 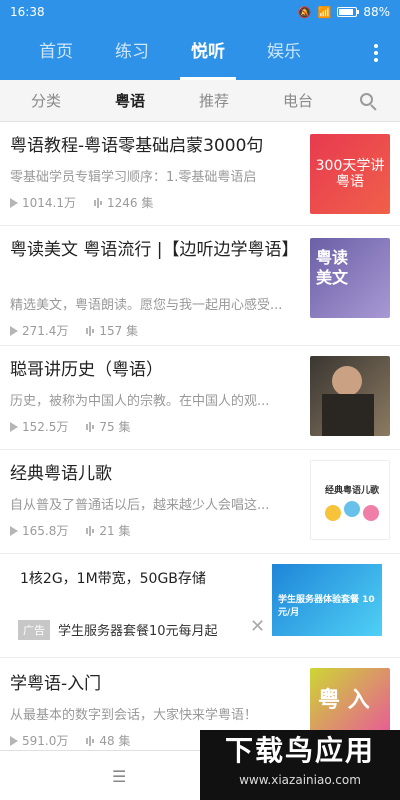 I want to click on battery-icon, so click(x=348, y=12).